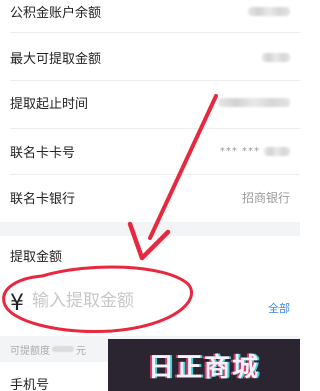 Image resolution: width=320 pixels, height=391 pixels. I want to click on watermark-logo: 日正商城, so click(204, 365).